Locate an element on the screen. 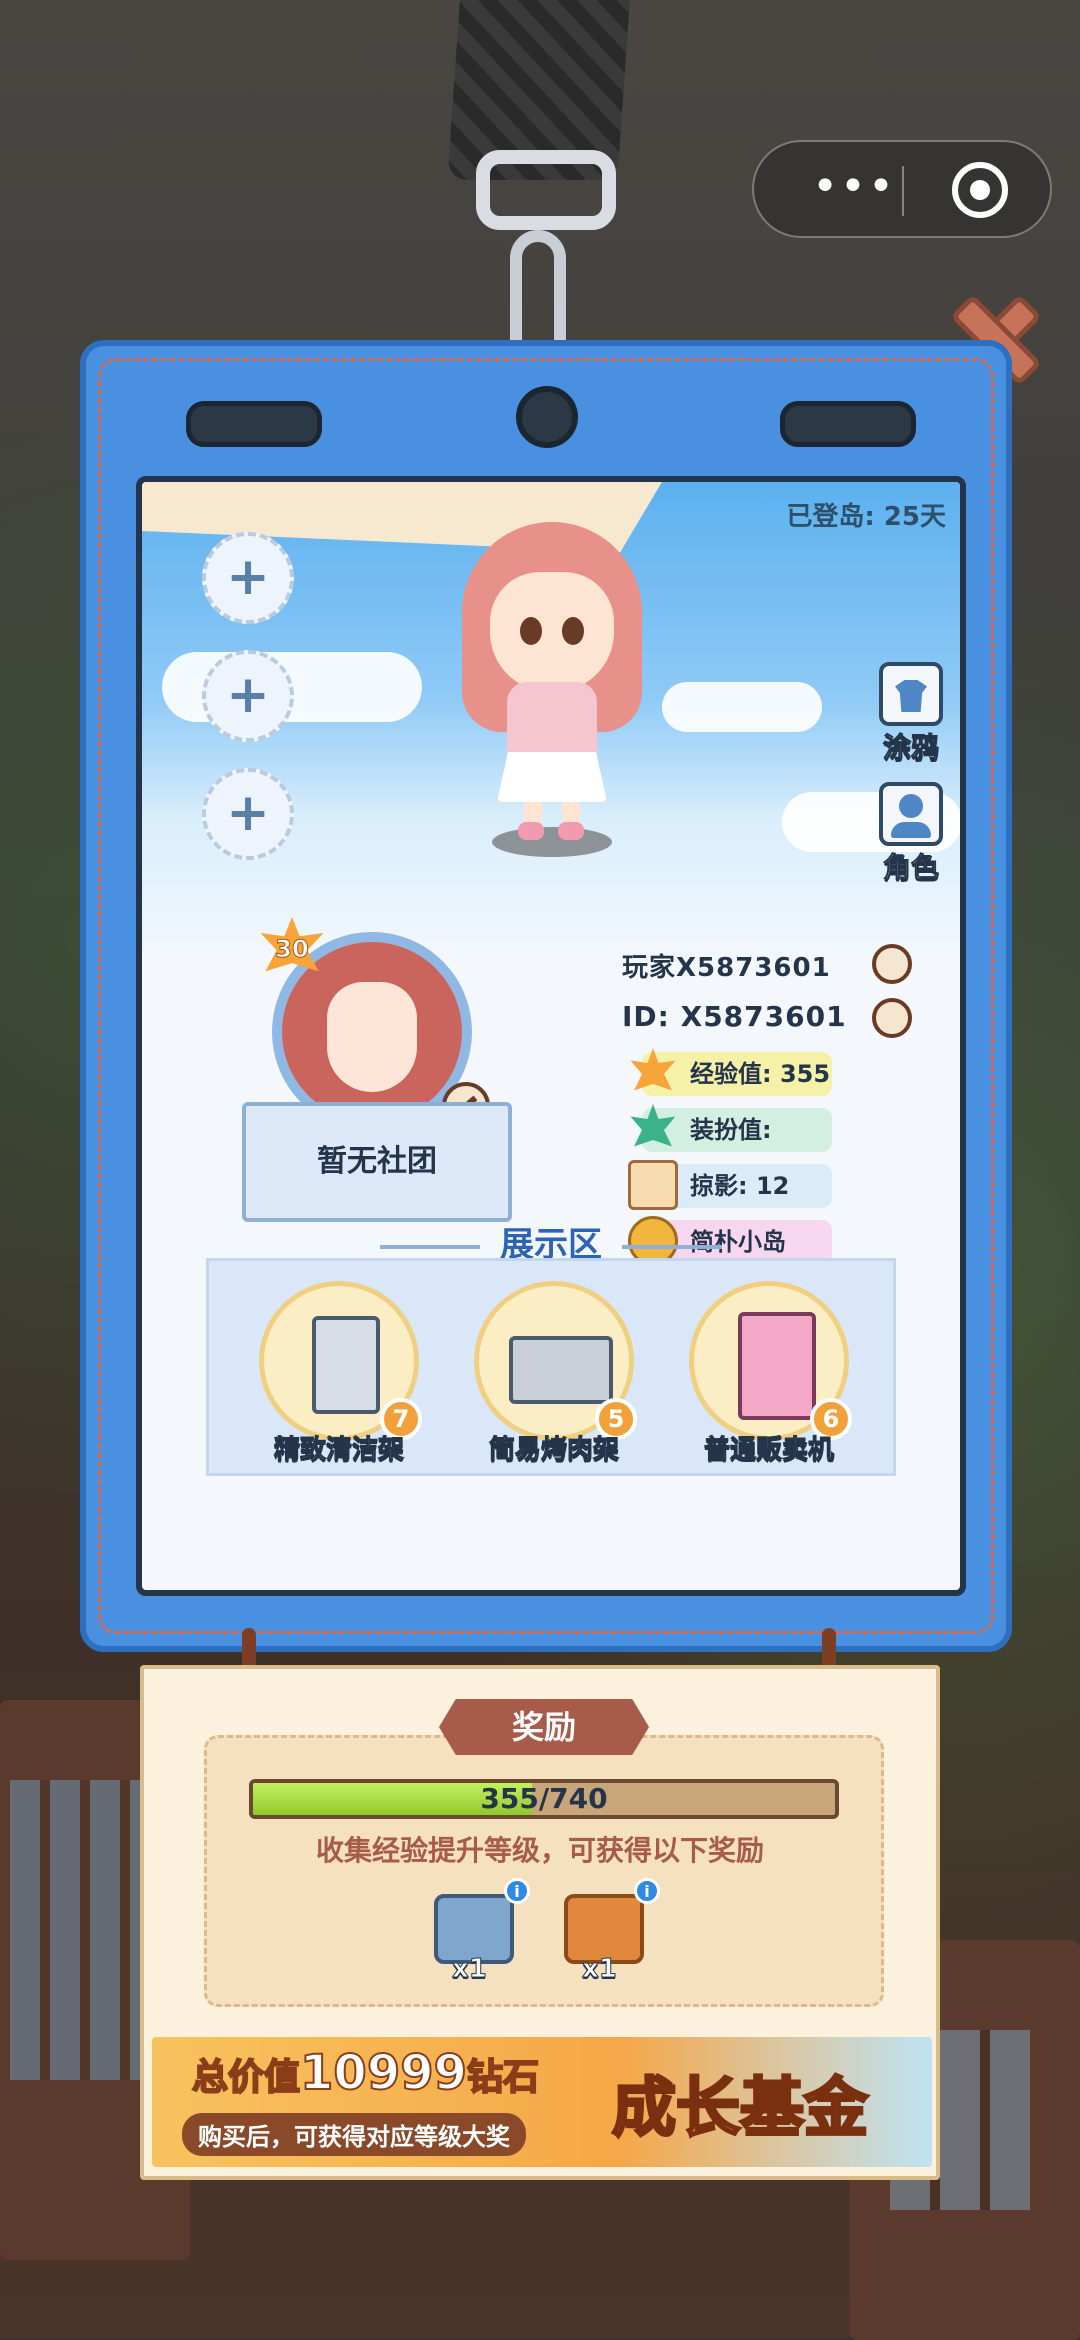 Image resolution: width=1080 pixels, height=2340 pixels. copy-id-icon is located at coordinates (892, 1018).